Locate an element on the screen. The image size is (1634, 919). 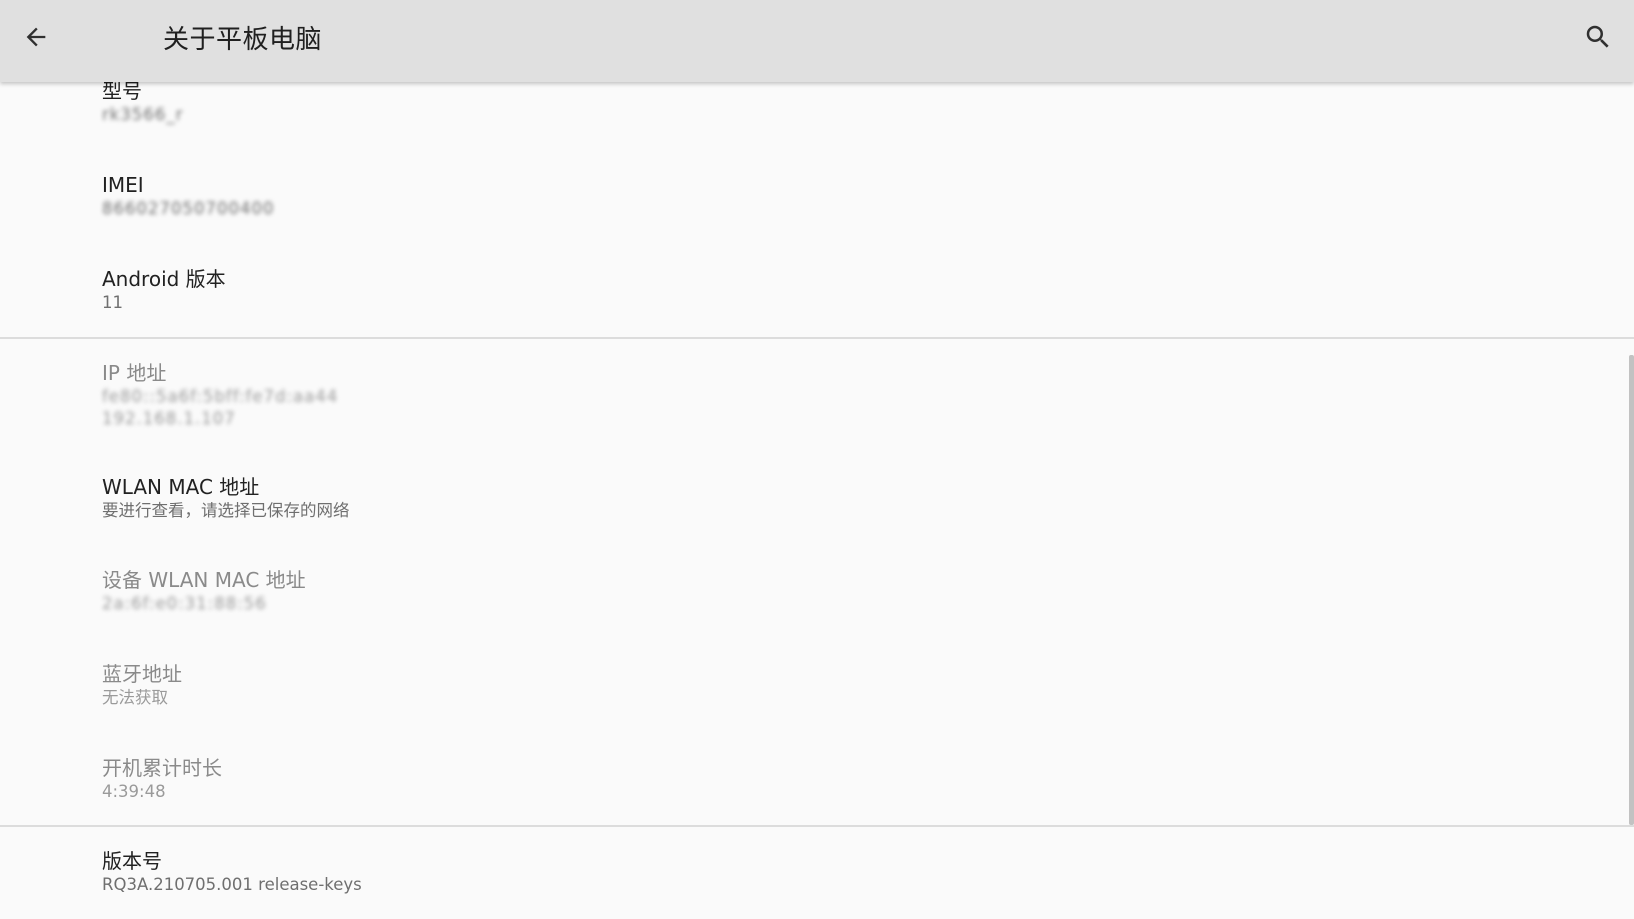
page-title: 关于平板电脑 is located at coordinates (243, 40).